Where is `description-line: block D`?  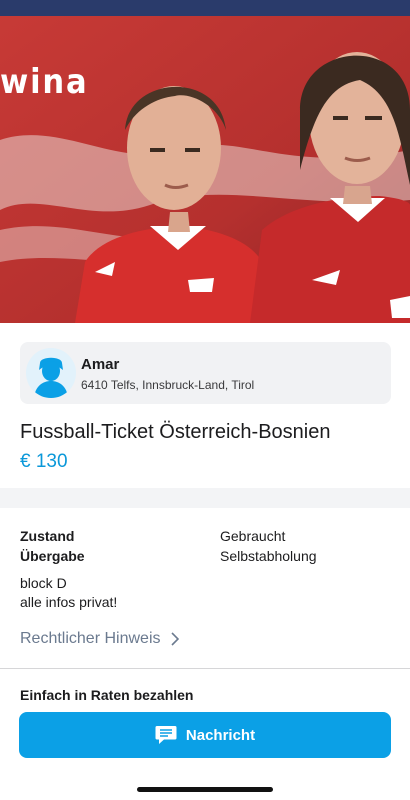
description-line: block D is located at coordinates (43, 583).